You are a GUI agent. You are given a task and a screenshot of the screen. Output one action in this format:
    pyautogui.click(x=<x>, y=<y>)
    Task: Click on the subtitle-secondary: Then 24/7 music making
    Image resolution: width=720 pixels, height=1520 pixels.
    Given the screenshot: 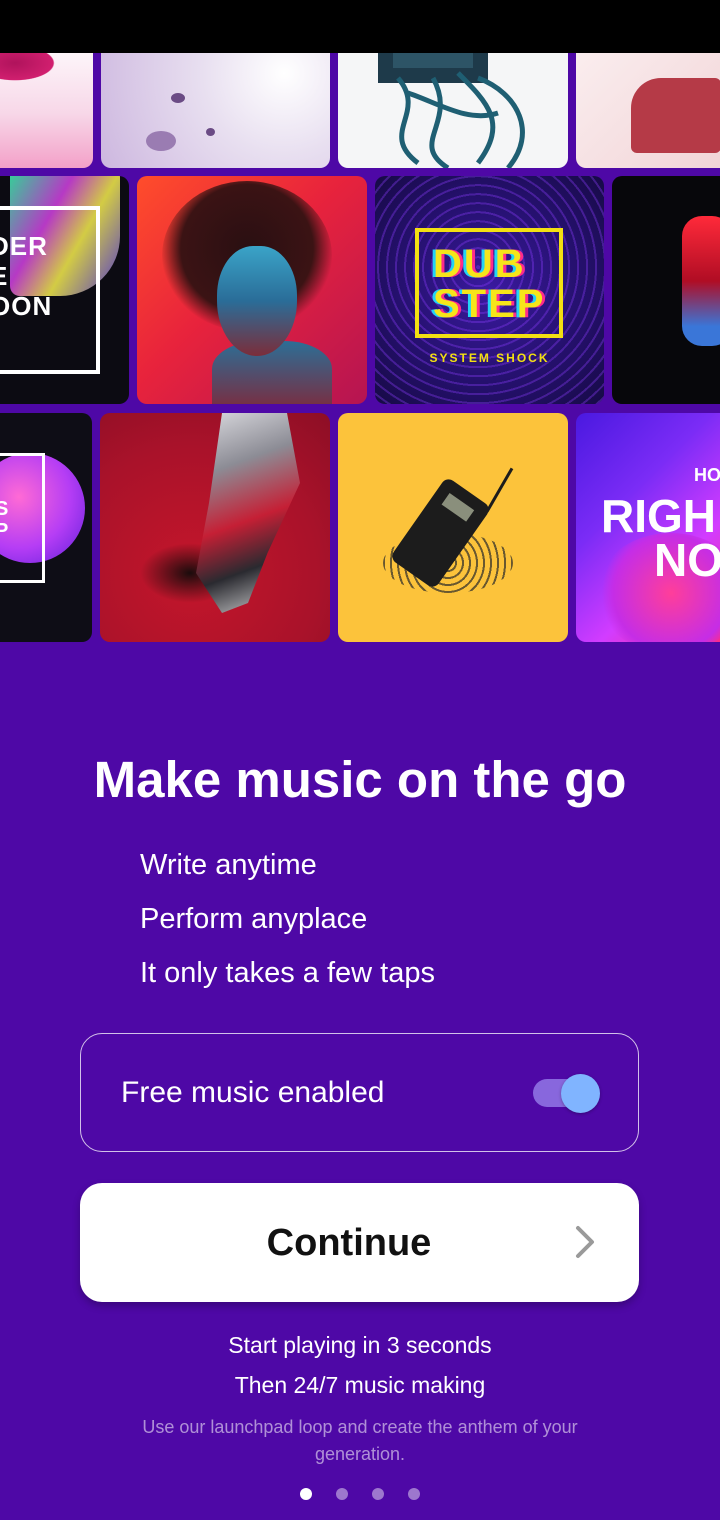 What is the action you would take?
    pyautogui.click(x=360, y=1385)
    